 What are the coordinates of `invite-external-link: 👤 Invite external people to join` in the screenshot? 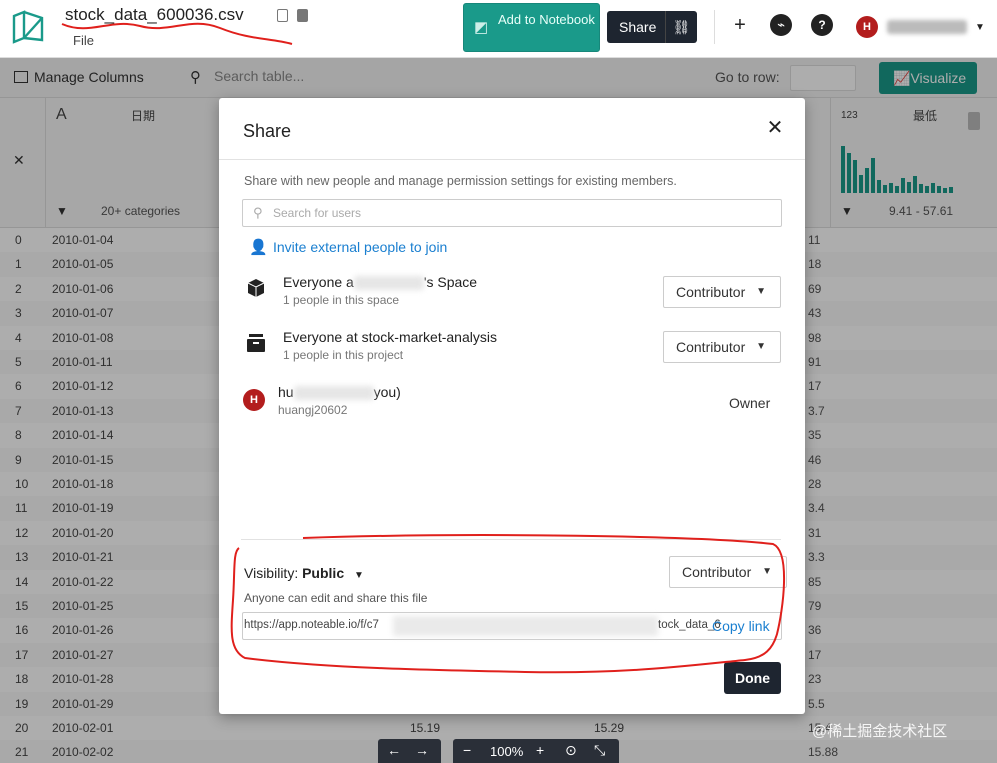 It's located at (348, 247).